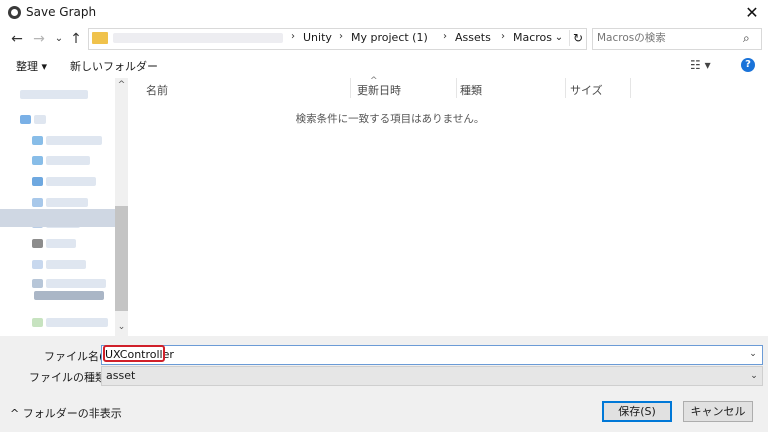 Image resolution: width=768 pixels, height=432 pixels. I want to click on save-button: 保存(S), so click(637, 411).